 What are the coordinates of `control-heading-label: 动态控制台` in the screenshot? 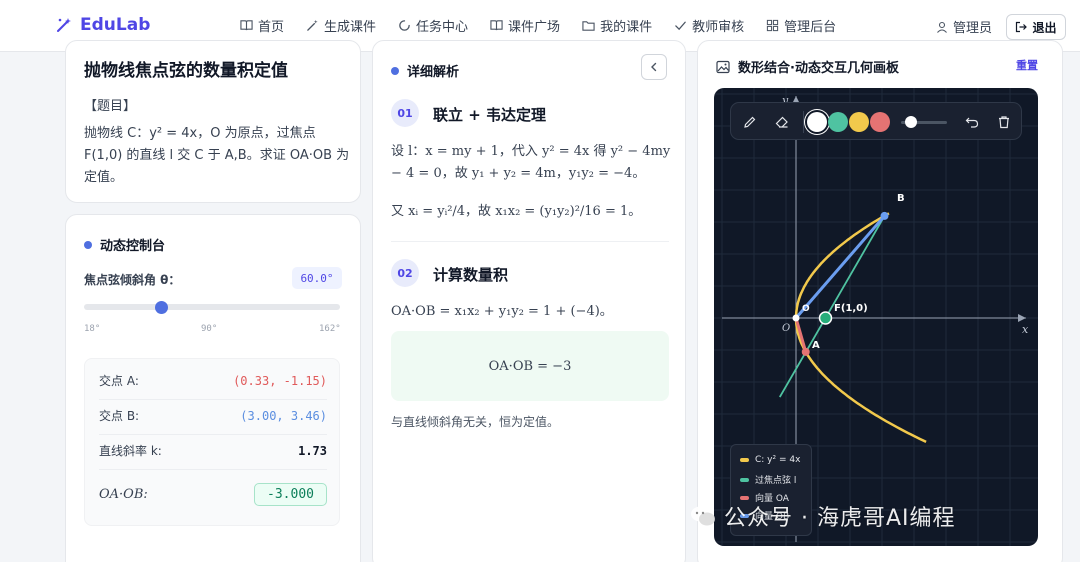 It's located at (133, 246).